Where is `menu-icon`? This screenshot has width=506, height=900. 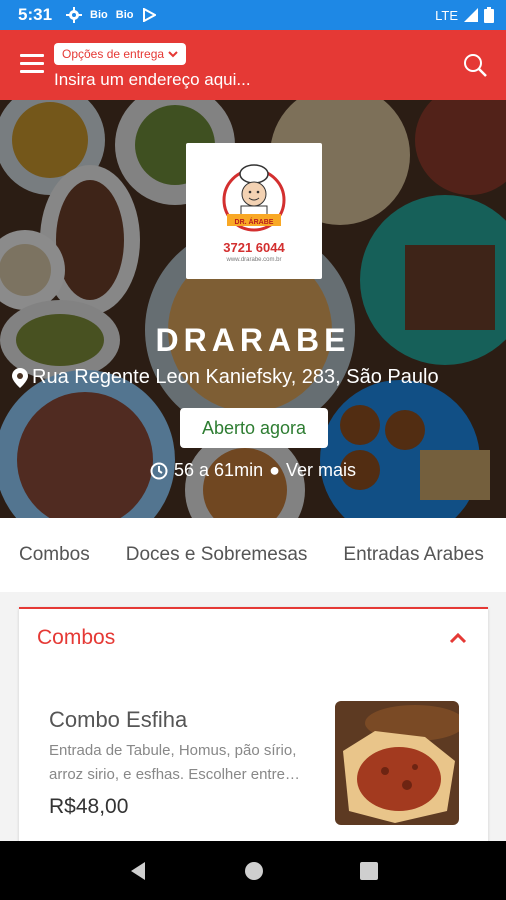
menu-icon is located at coordinates (32, 64).